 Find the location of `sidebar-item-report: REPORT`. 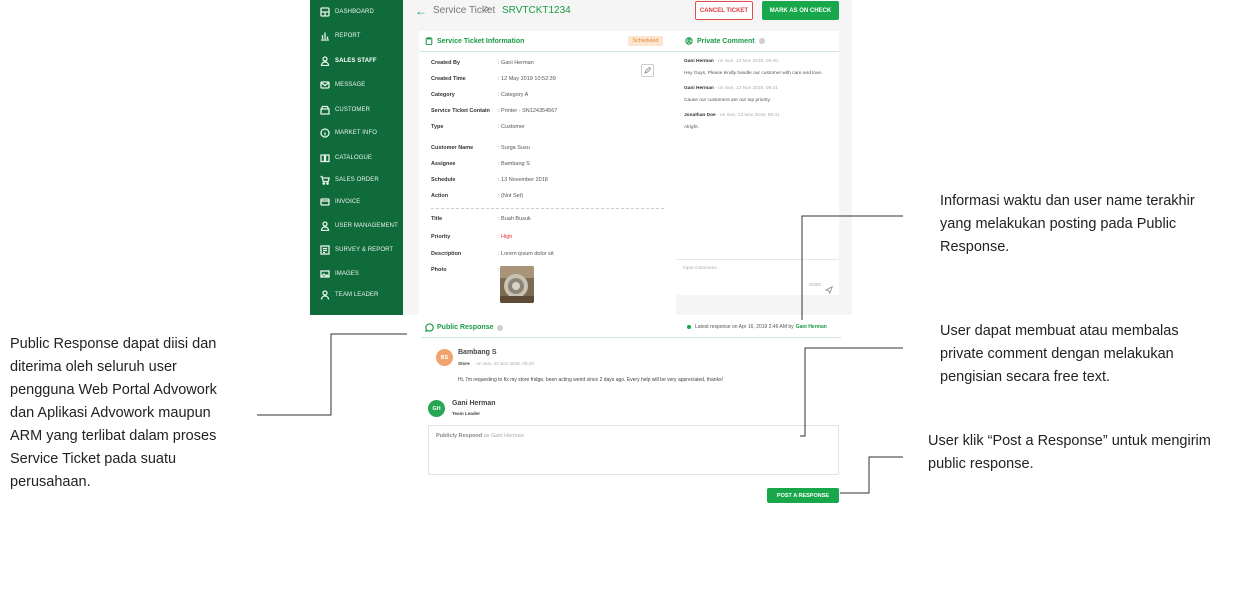

sidebar-item-report: REPORT is located at coordinates (356, 36).